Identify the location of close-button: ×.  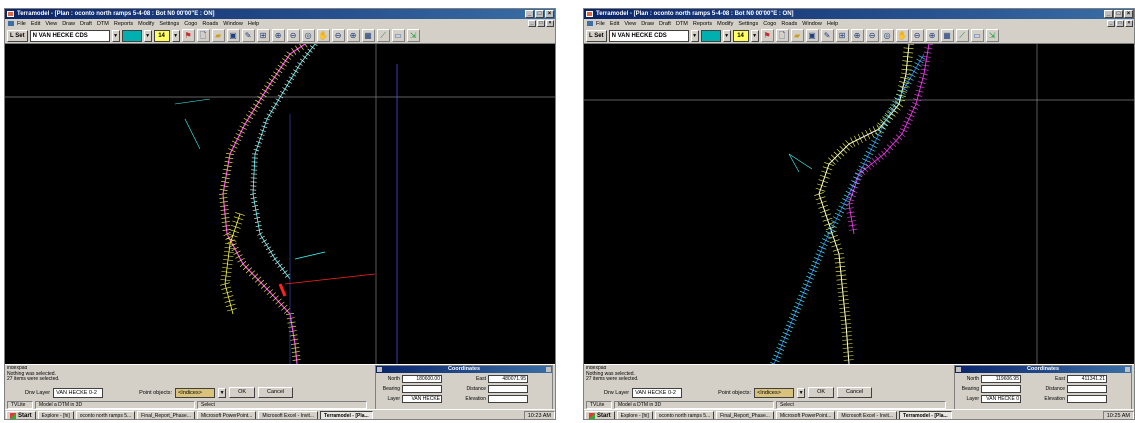
(1128, 14).